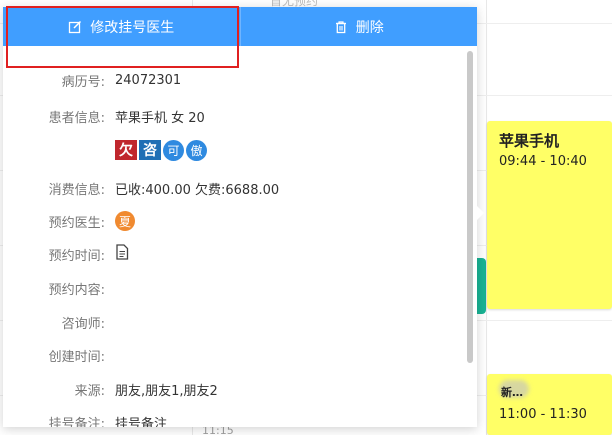 The image size is (612, 435). What do you see at coordinates (132, 27) in the screenshot?
I see `edit-doctor-label: 修改挂号医生` at bounding box center [132, 27].